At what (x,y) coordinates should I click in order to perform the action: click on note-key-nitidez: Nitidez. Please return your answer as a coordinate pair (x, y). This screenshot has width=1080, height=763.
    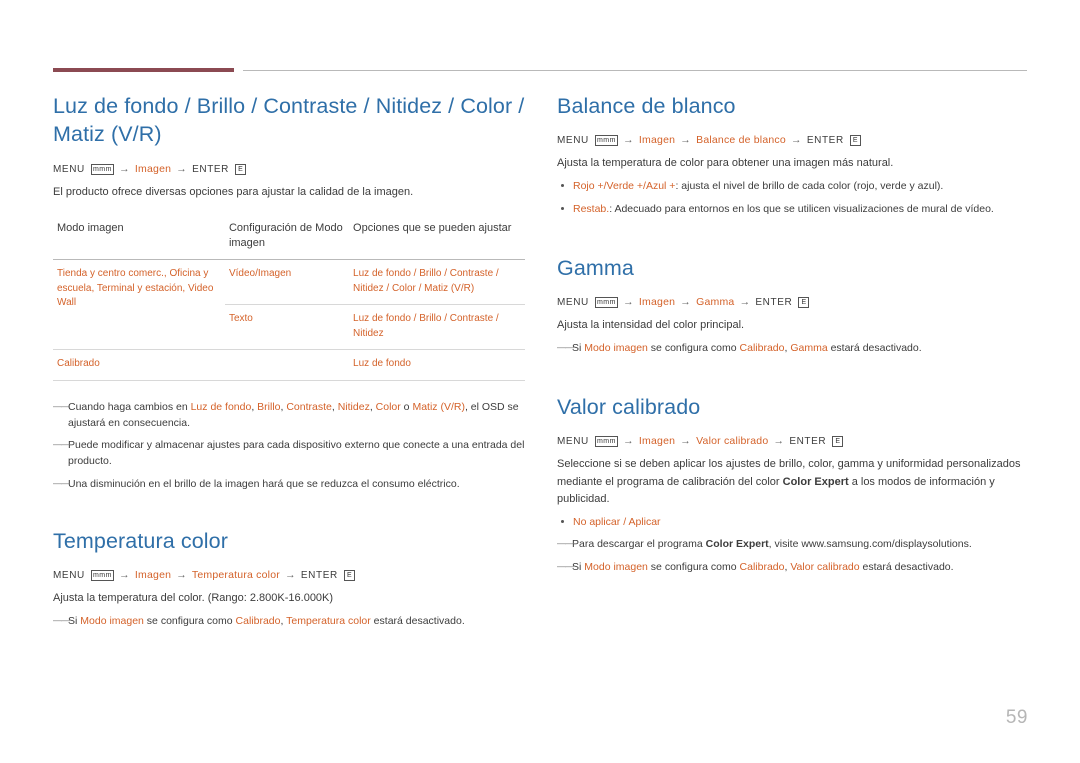
    Looking at the image, I should click on (353, 406).